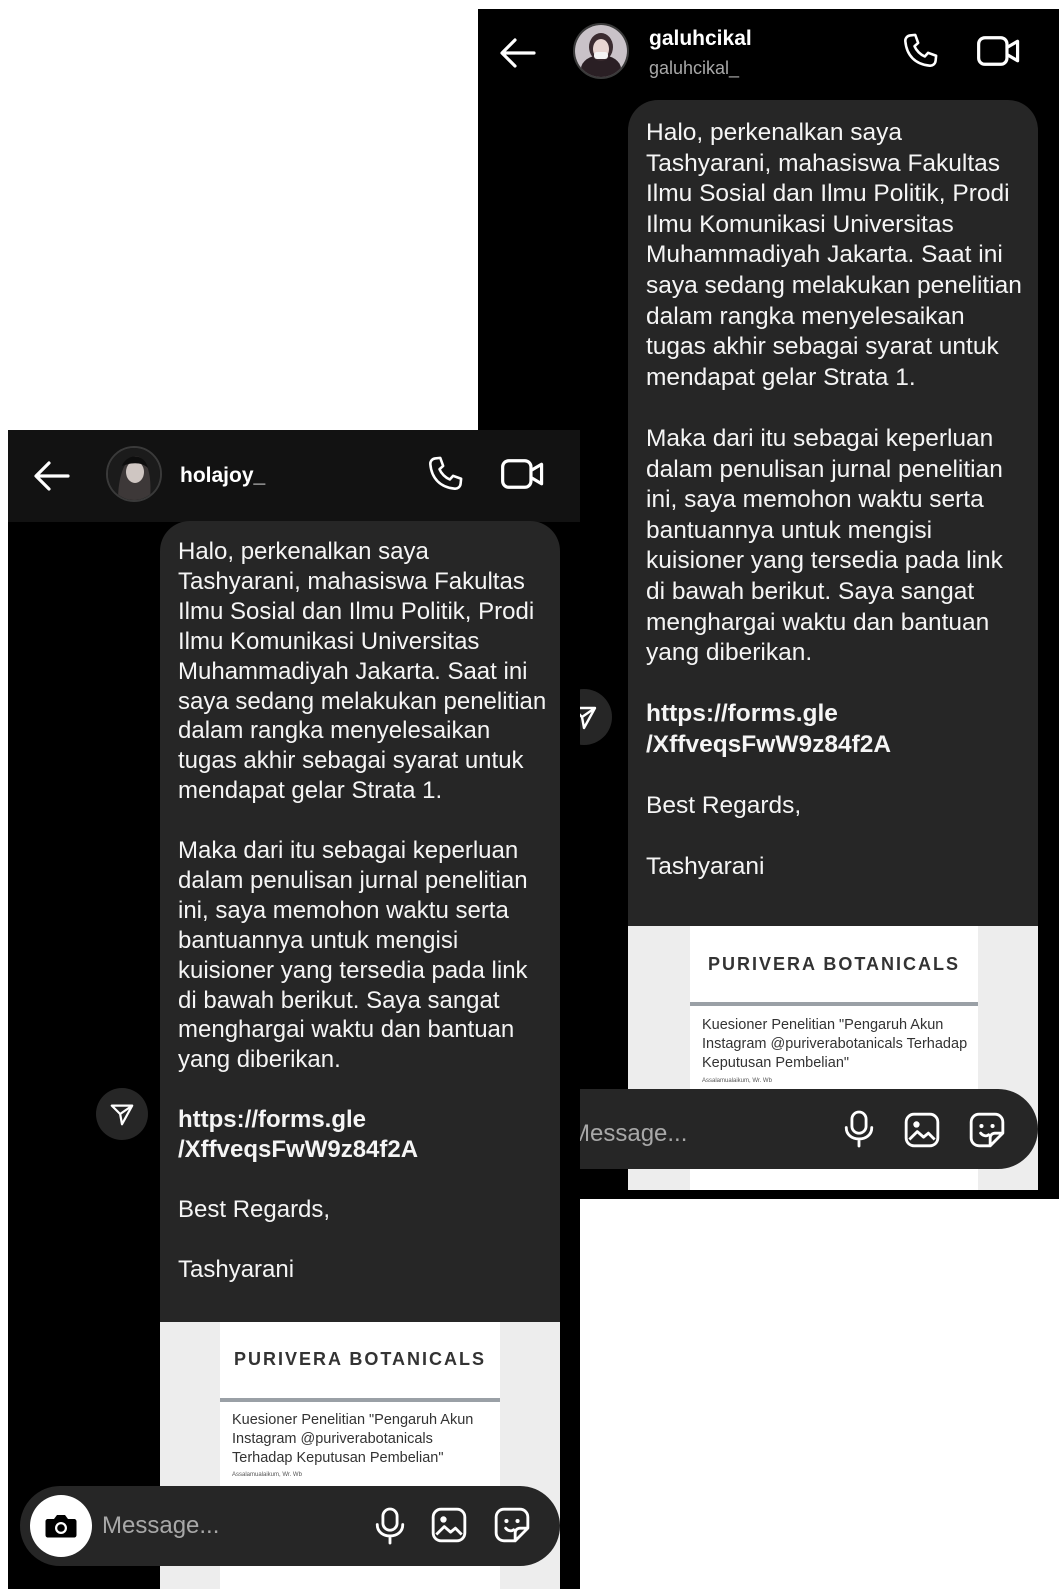 The width and height of the screenshot is (1059, 1589). I want to click on chat-username: holajoy_, so click(222, 476).